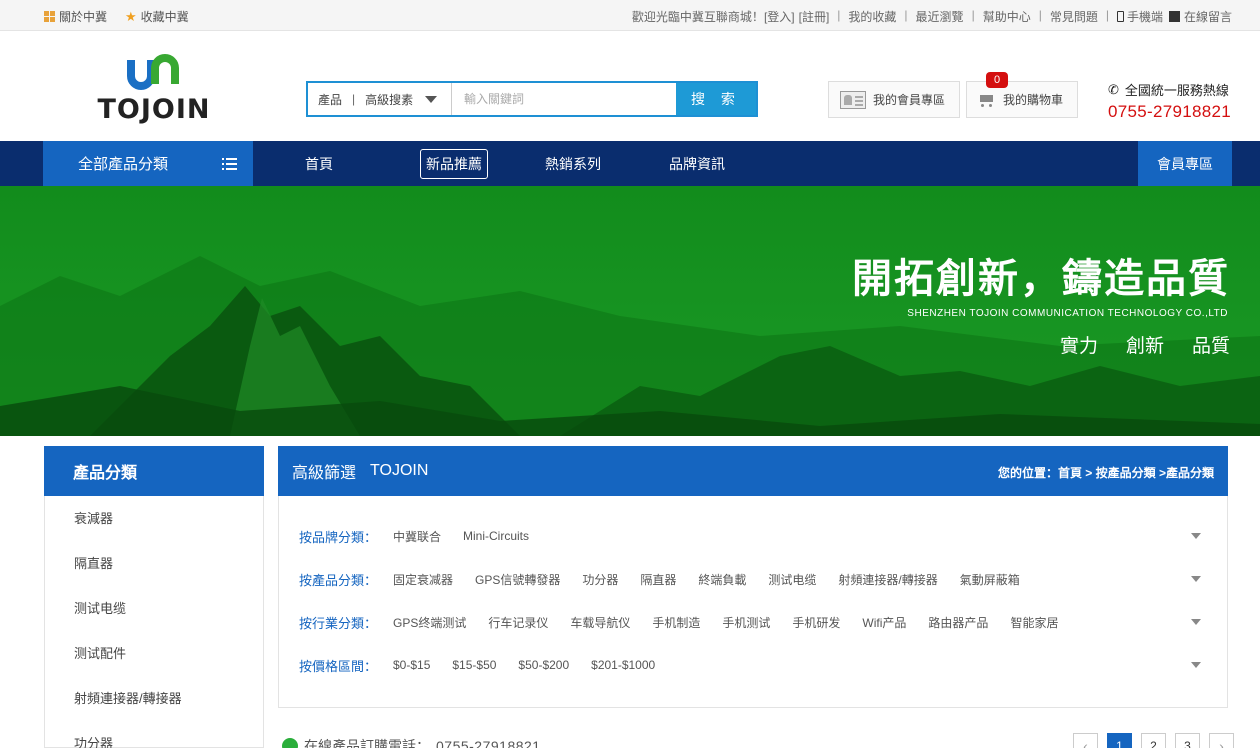 Image resolution: width=1260 pixels, height=748 pixels. I want to click on nav-item-home: 首頁, so click(319, 164).